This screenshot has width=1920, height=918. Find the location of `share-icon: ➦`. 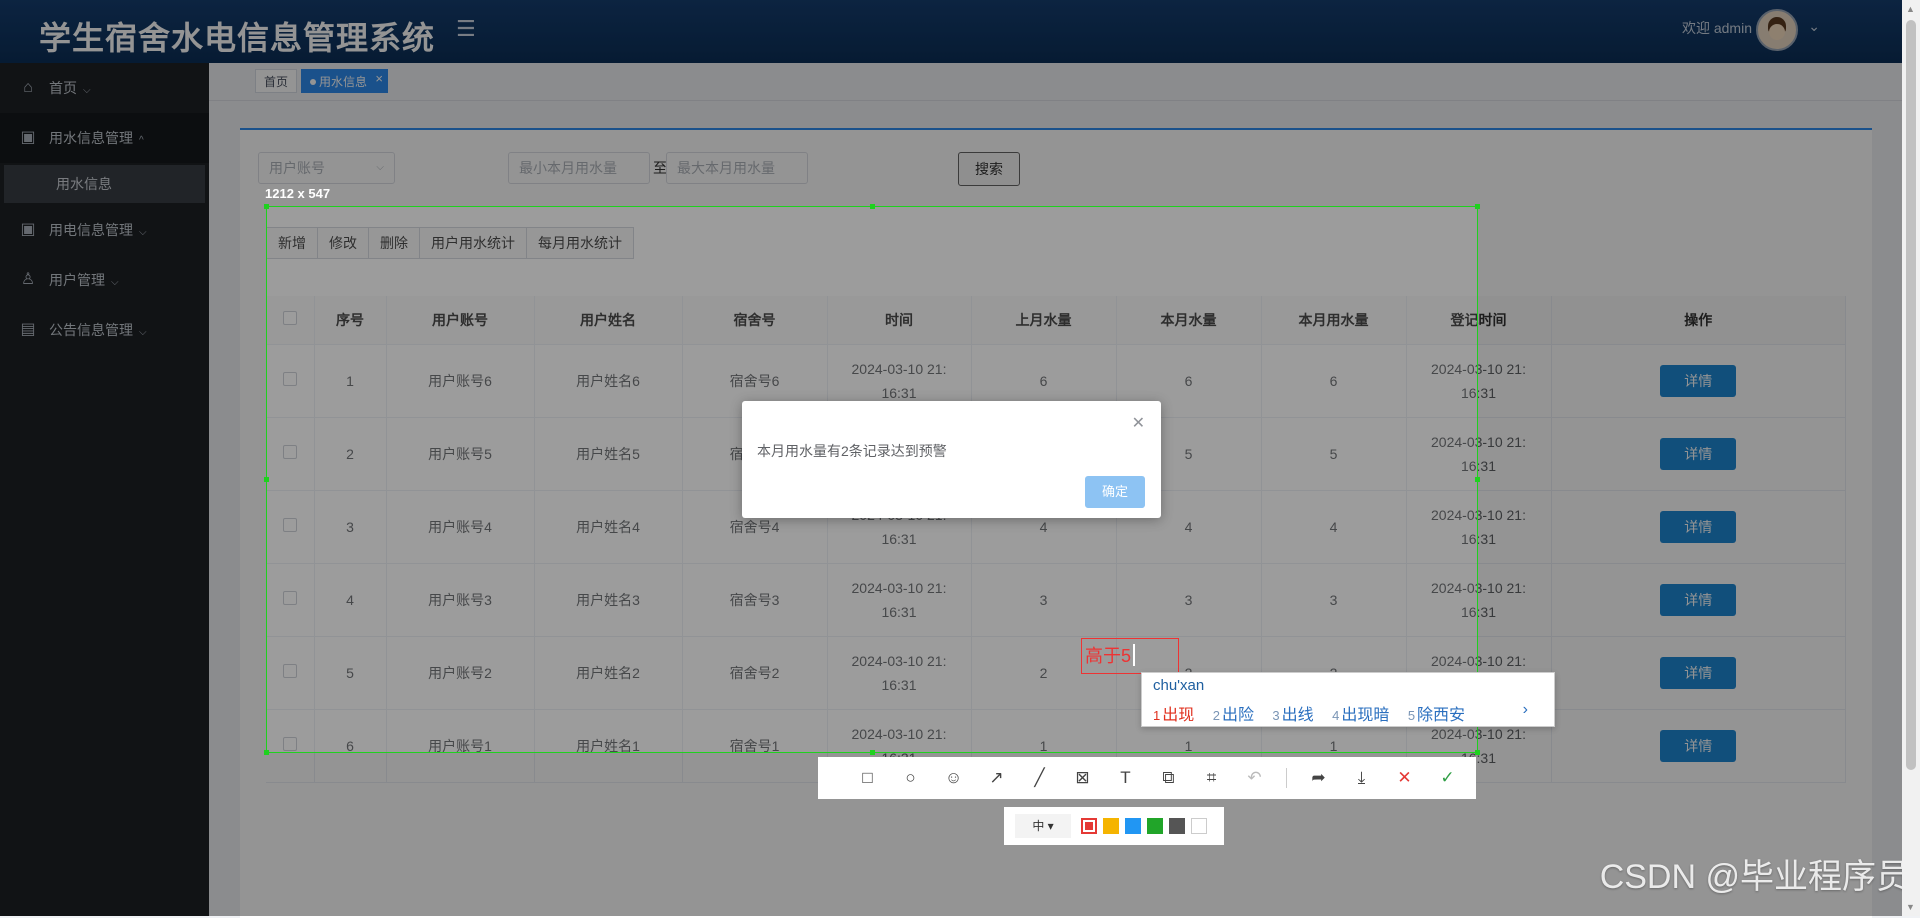

share-icon: ➦ is located at coordinates (1318, 778).